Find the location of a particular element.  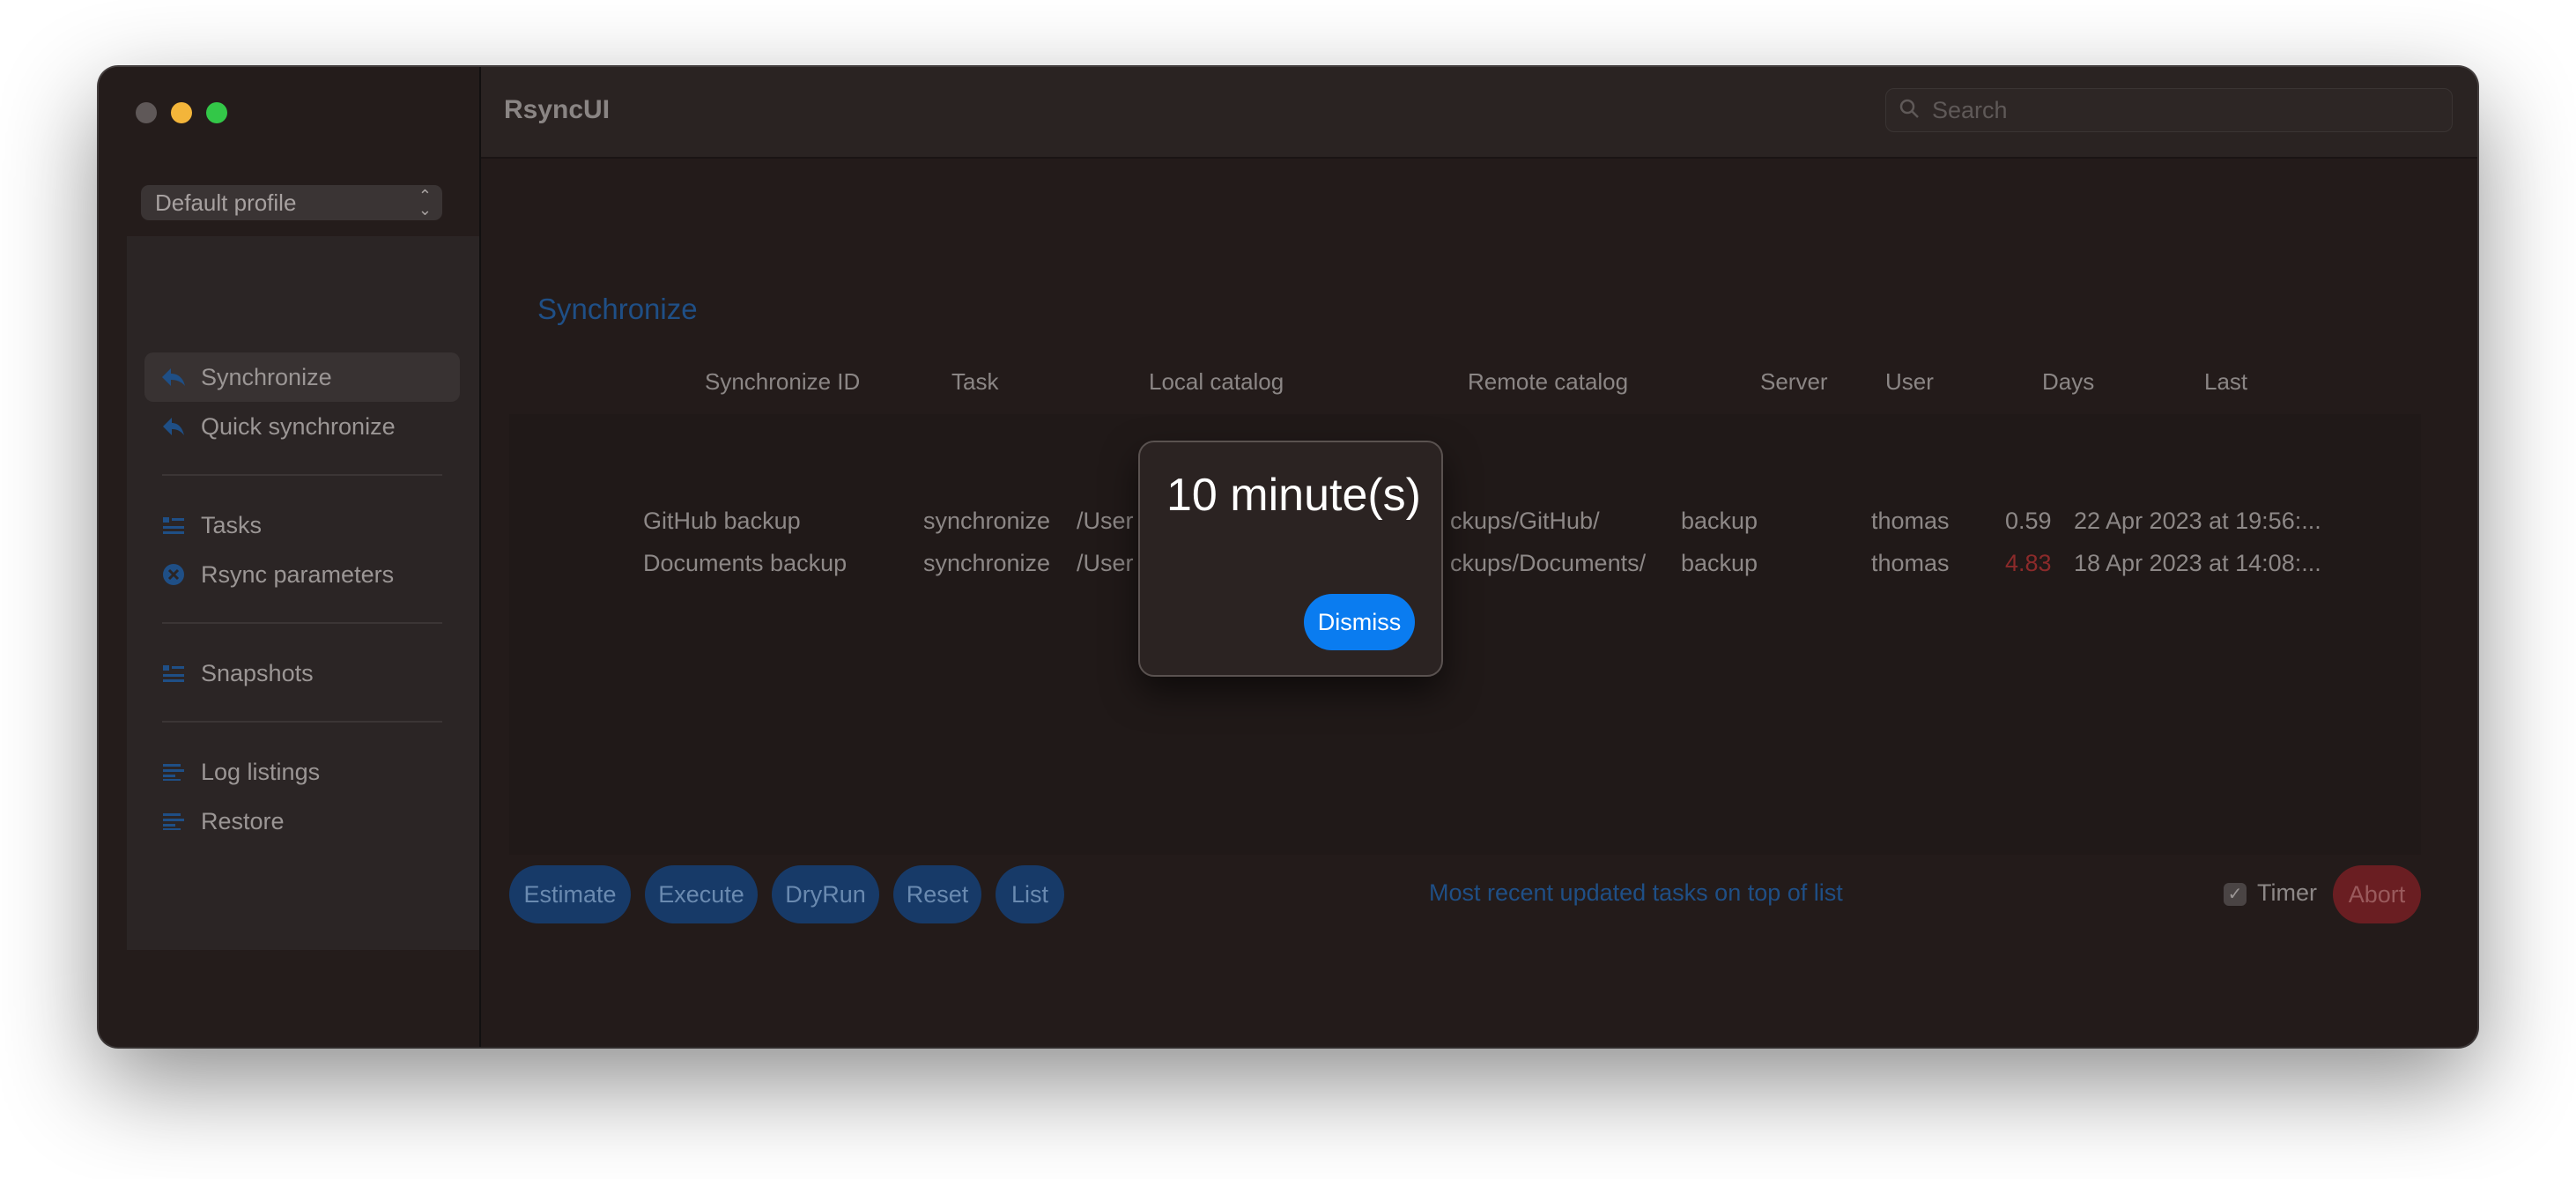

timer-label: Timer is located at coordinates (2287, 892).